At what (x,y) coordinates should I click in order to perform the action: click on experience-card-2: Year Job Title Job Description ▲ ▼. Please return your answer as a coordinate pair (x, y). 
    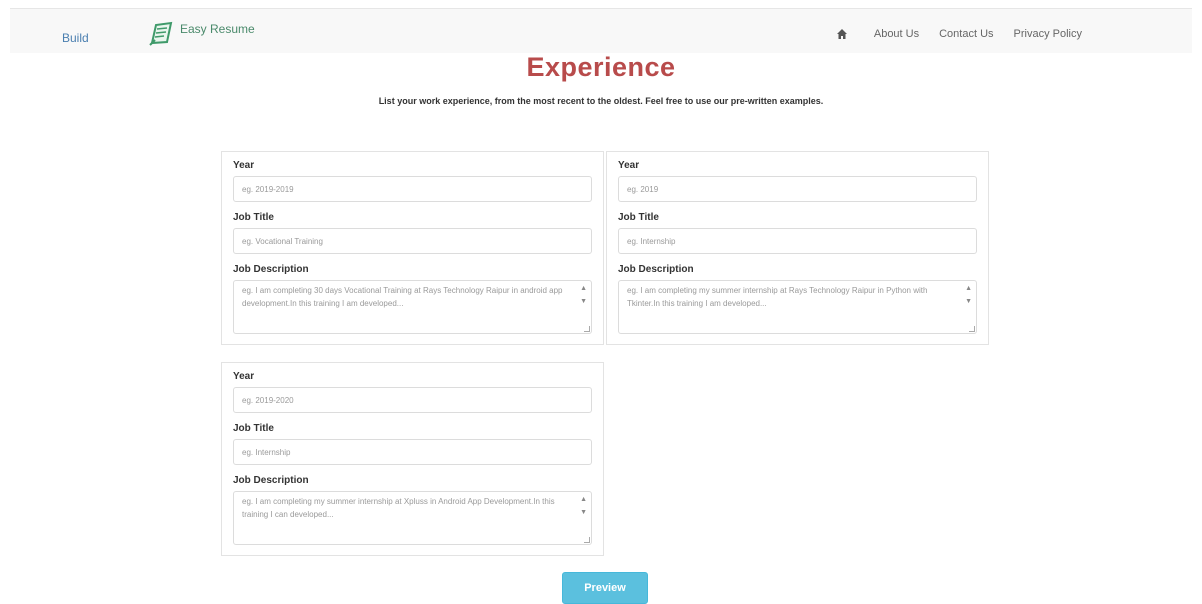
    Looking at the image, I should click on (797, 248).